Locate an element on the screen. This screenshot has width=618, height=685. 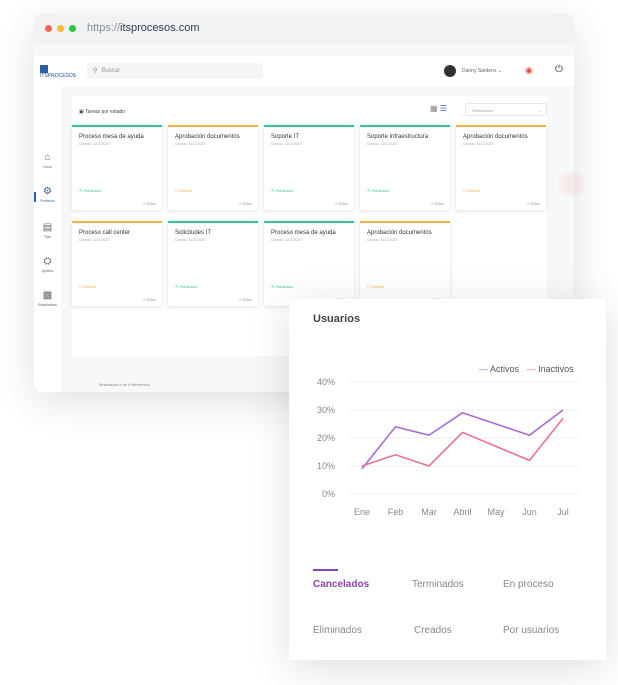
series-line-activos is located at coordinates (462, 439).